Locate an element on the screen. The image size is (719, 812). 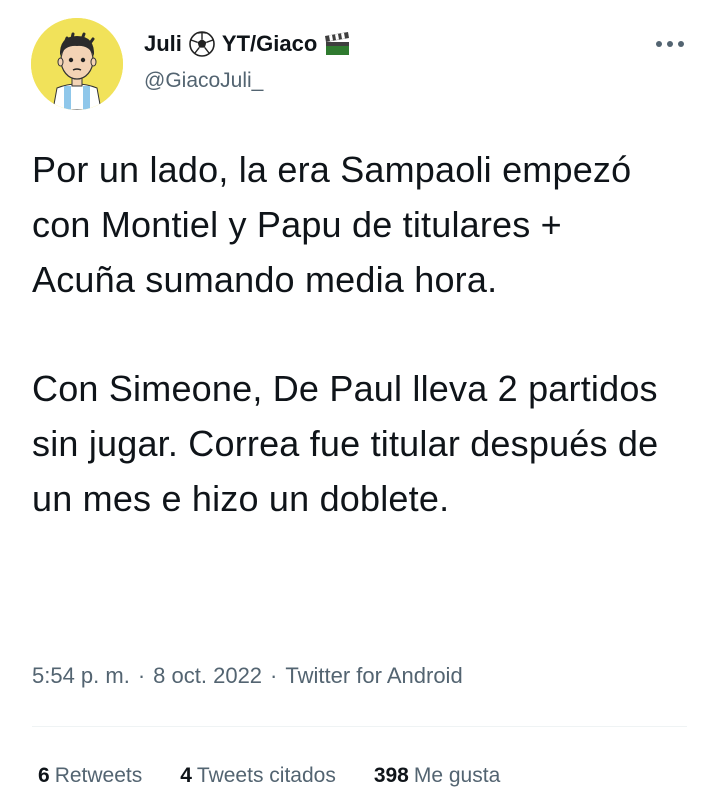
avatar is located at coordinates (77, 64).